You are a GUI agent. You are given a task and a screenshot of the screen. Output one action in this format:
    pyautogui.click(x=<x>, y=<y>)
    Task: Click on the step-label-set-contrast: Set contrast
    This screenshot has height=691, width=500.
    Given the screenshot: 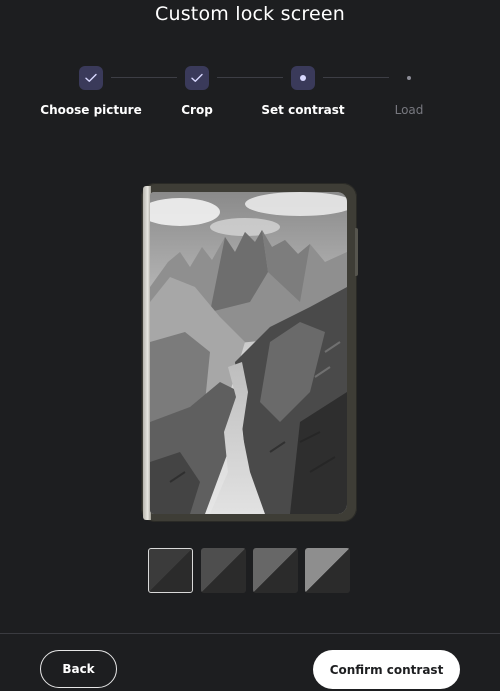 What is the action you would take?
    pyautogui.click(x=303, y=110)
    